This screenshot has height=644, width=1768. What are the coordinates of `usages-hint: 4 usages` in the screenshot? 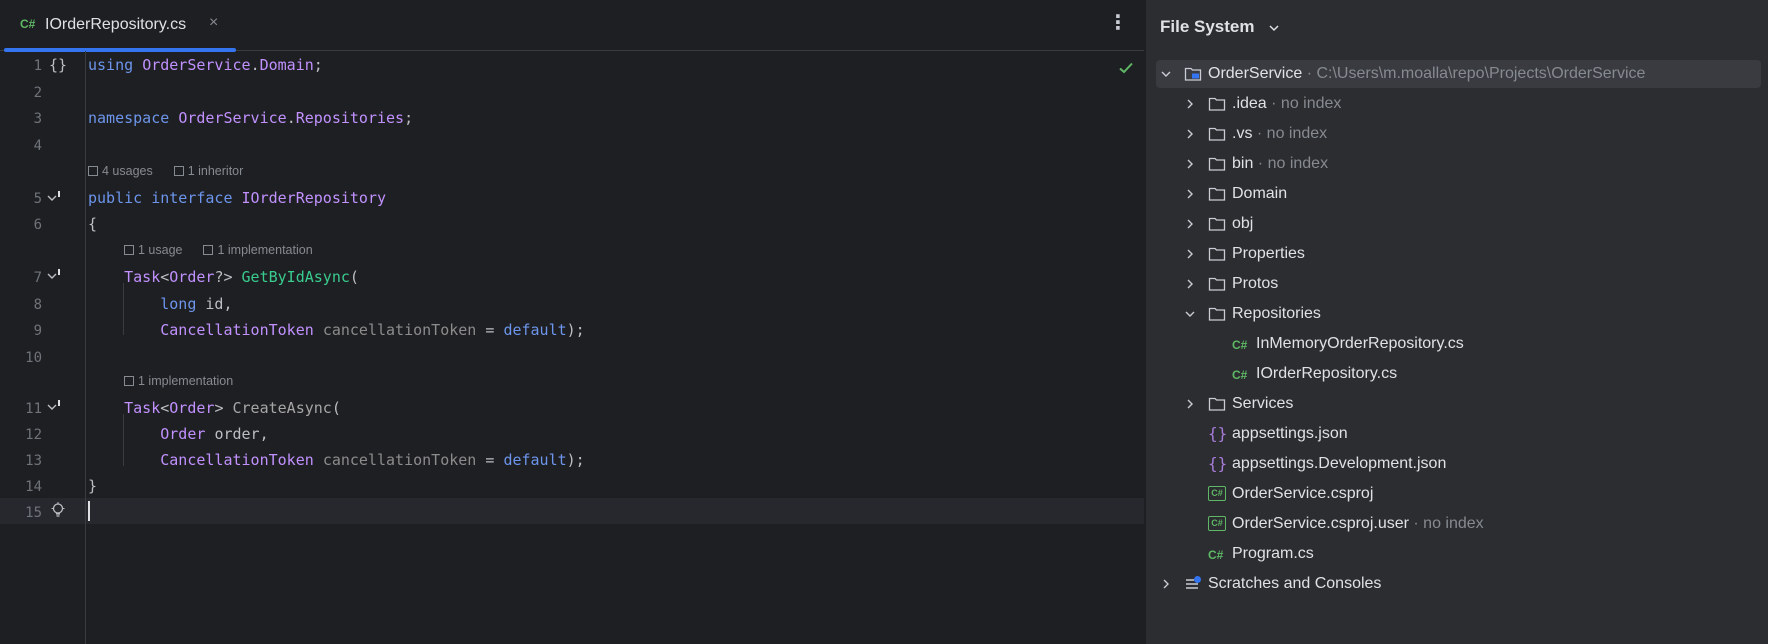 It's located at (127, 171).